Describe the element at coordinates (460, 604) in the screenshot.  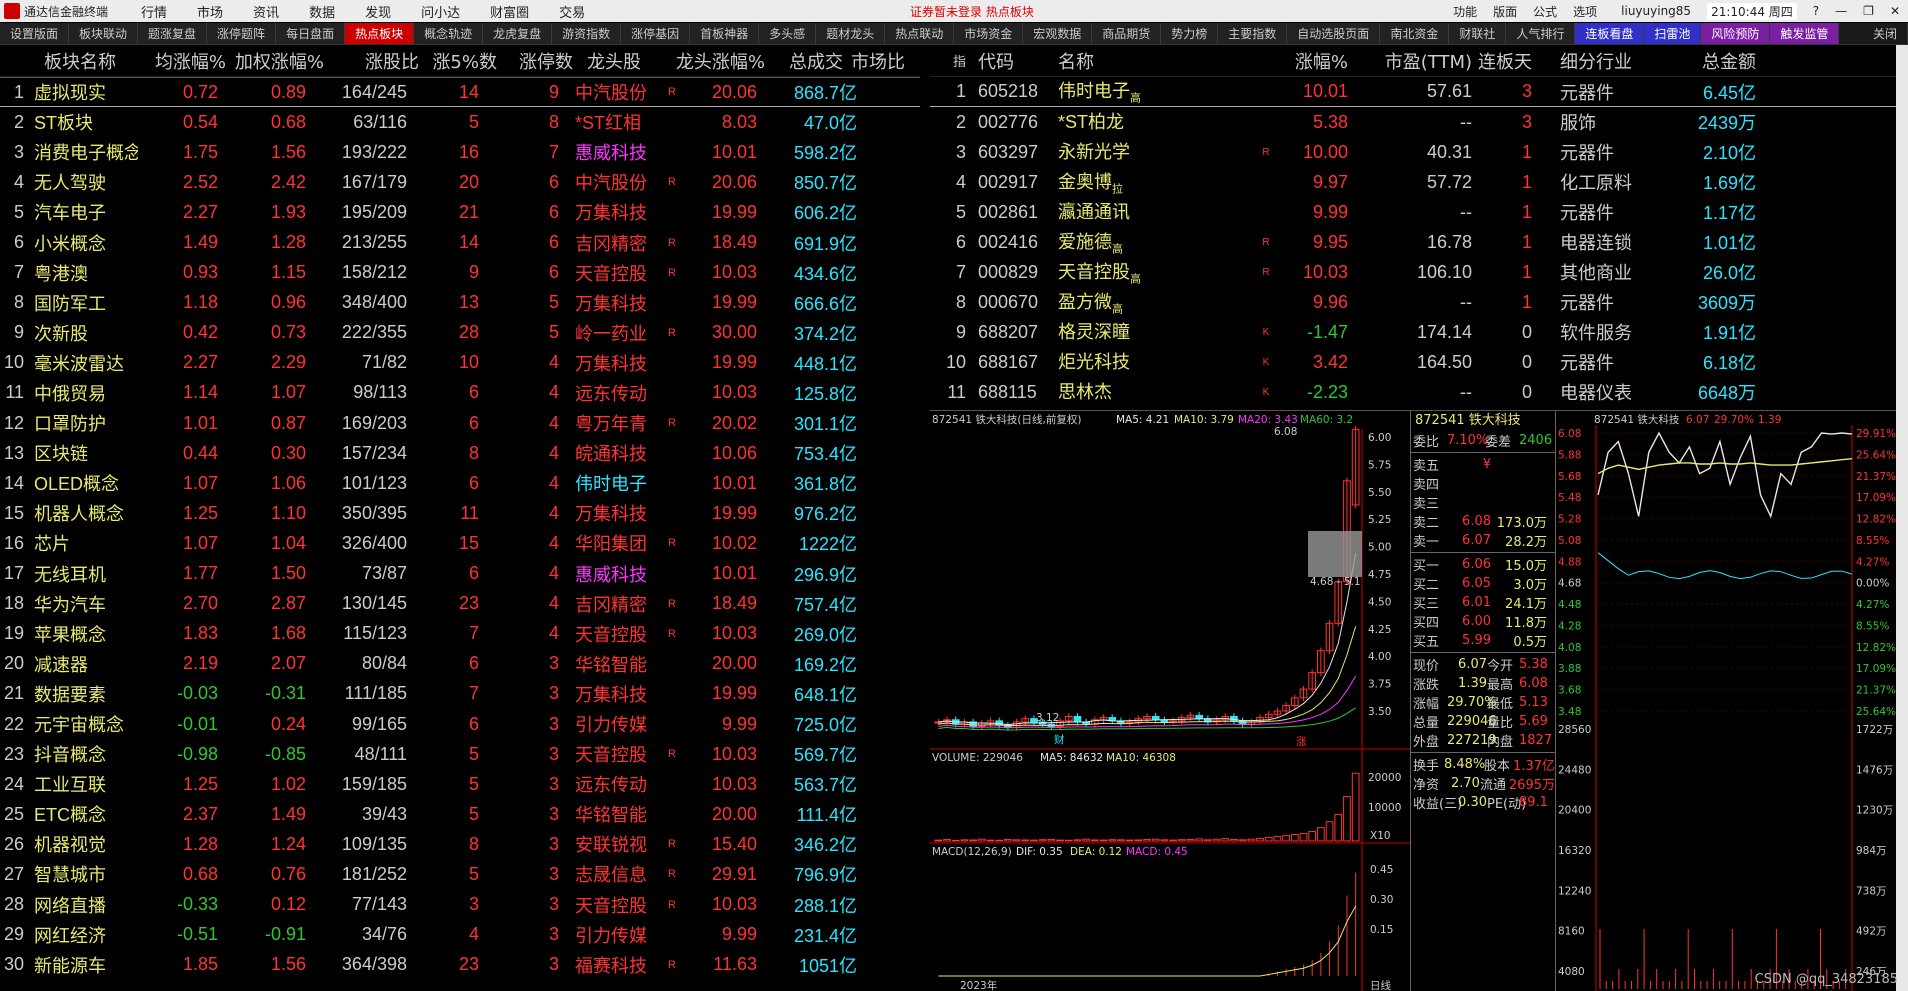
I see `sector-row: 18 华为汽车 2.70 2.87 130/145 23 4 吉冈精密 R 18.49 757.4亿` at that location.